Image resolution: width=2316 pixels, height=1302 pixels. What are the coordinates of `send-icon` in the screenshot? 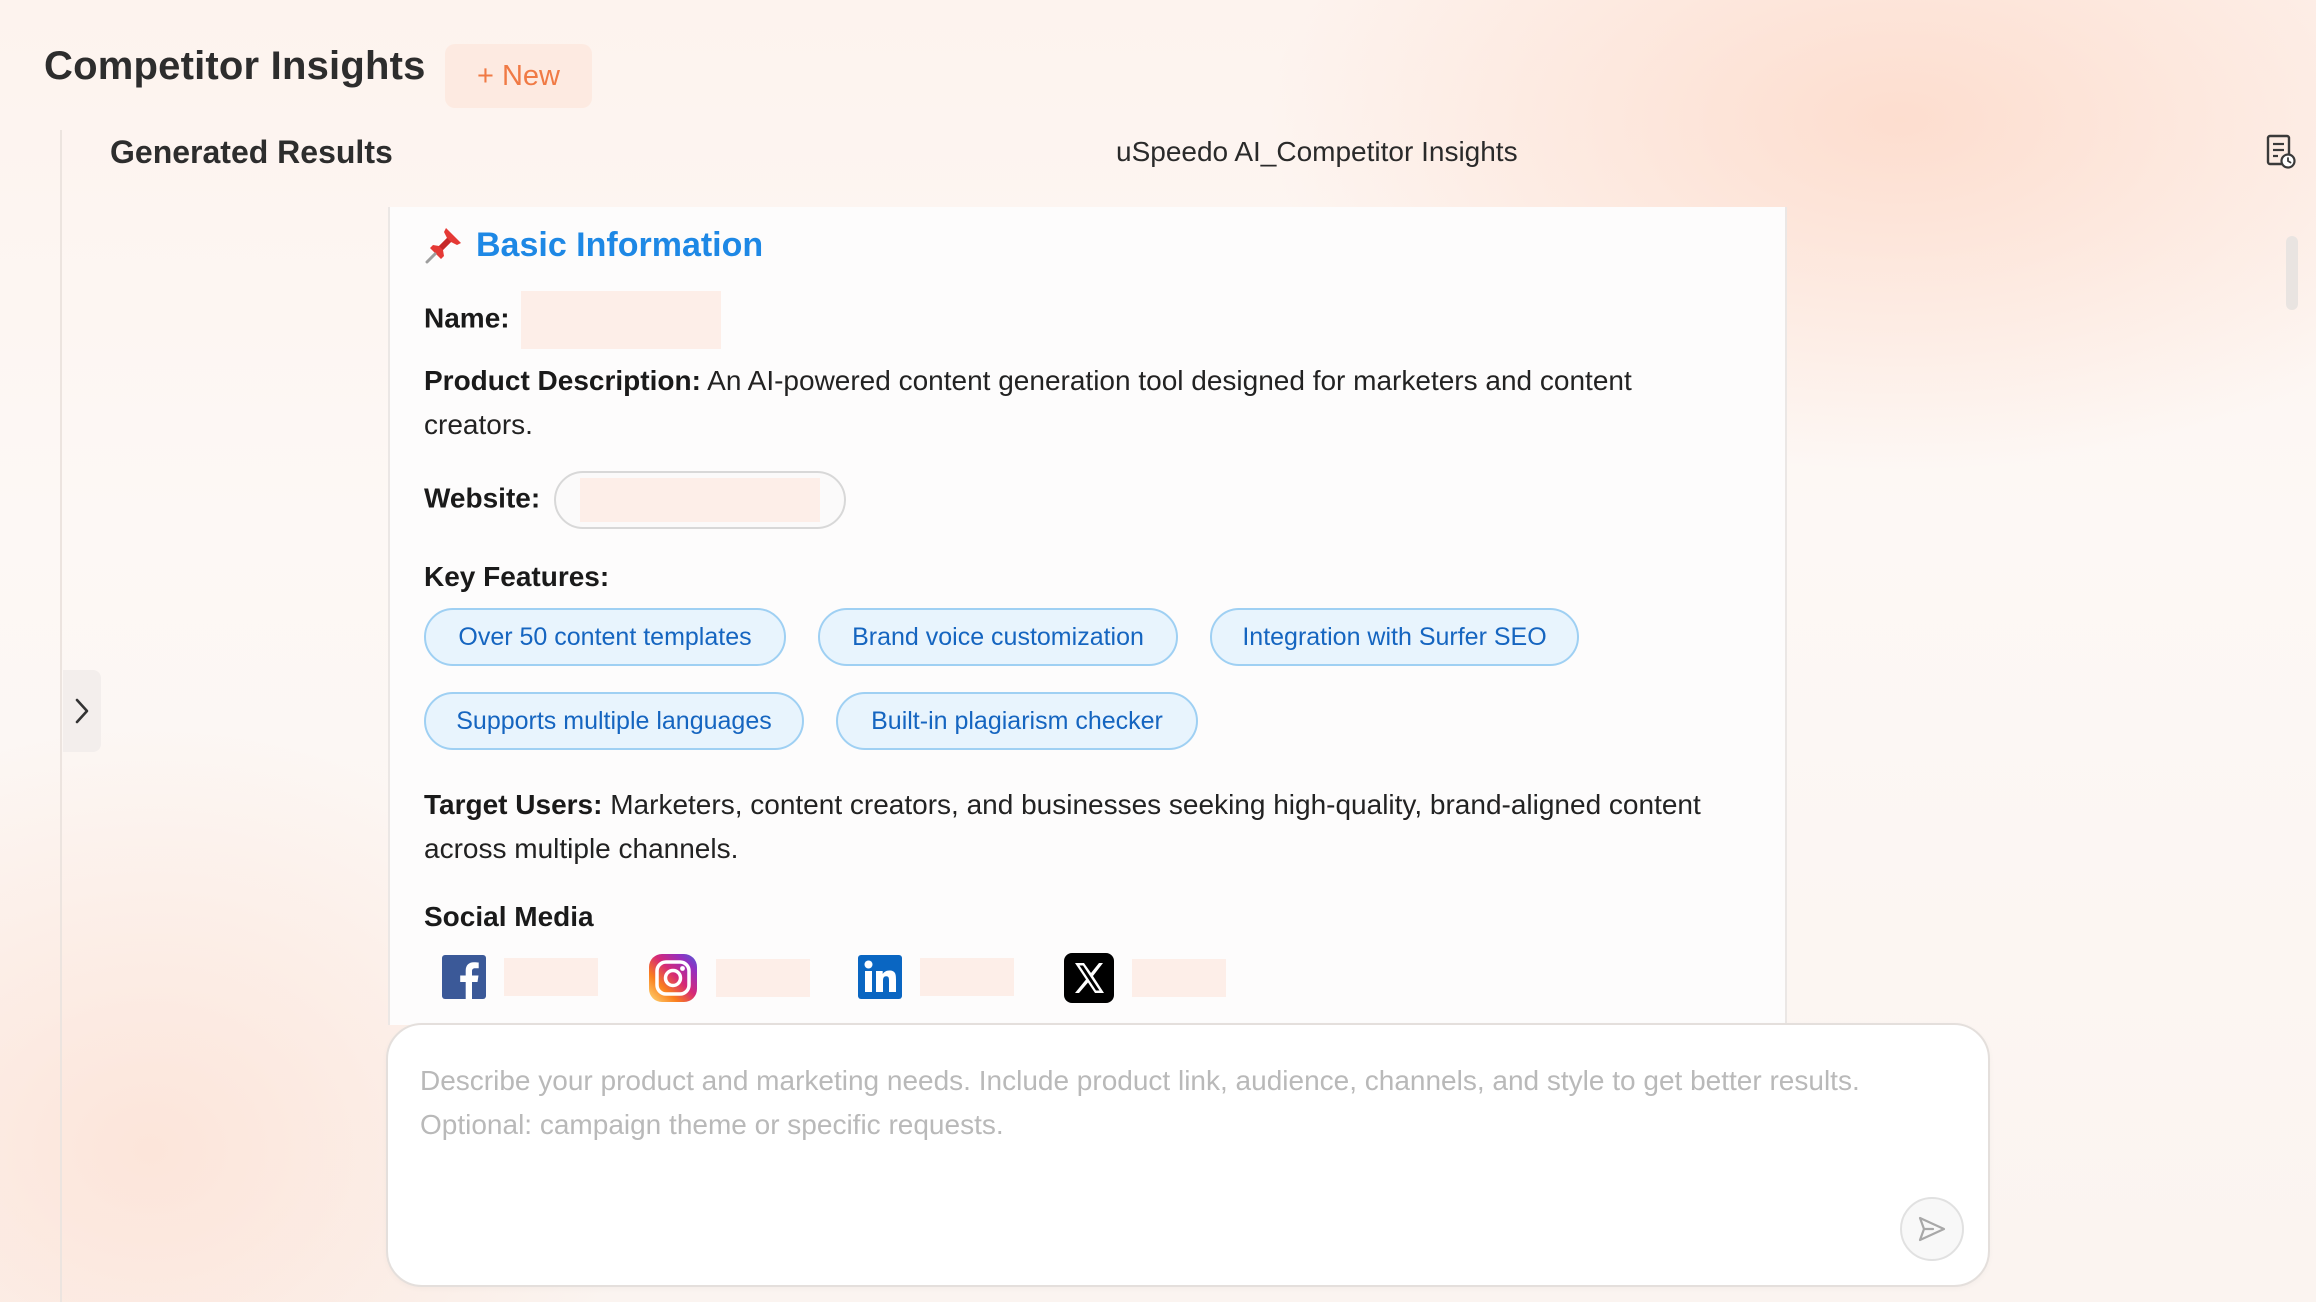 It's located at (1932, 1229).